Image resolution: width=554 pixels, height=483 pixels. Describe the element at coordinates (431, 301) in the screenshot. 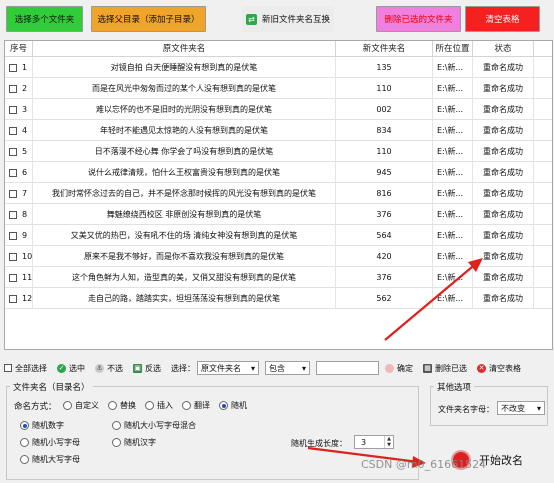

I see `annotation-arrow-table` at that location.